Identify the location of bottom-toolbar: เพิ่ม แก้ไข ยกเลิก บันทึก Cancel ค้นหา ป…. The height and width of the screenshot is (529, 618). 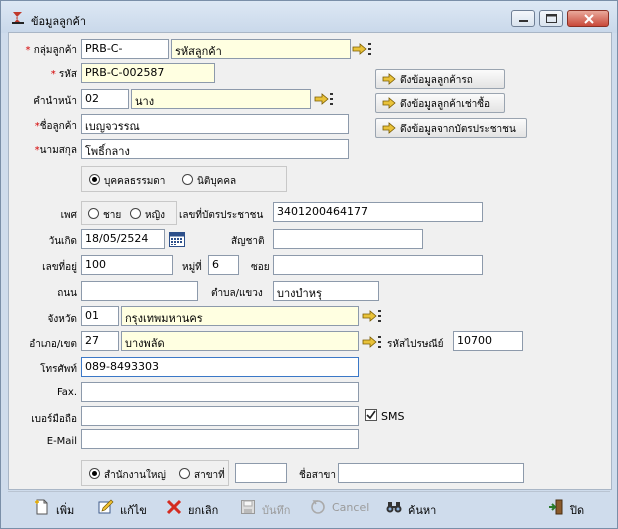
(309, 506).